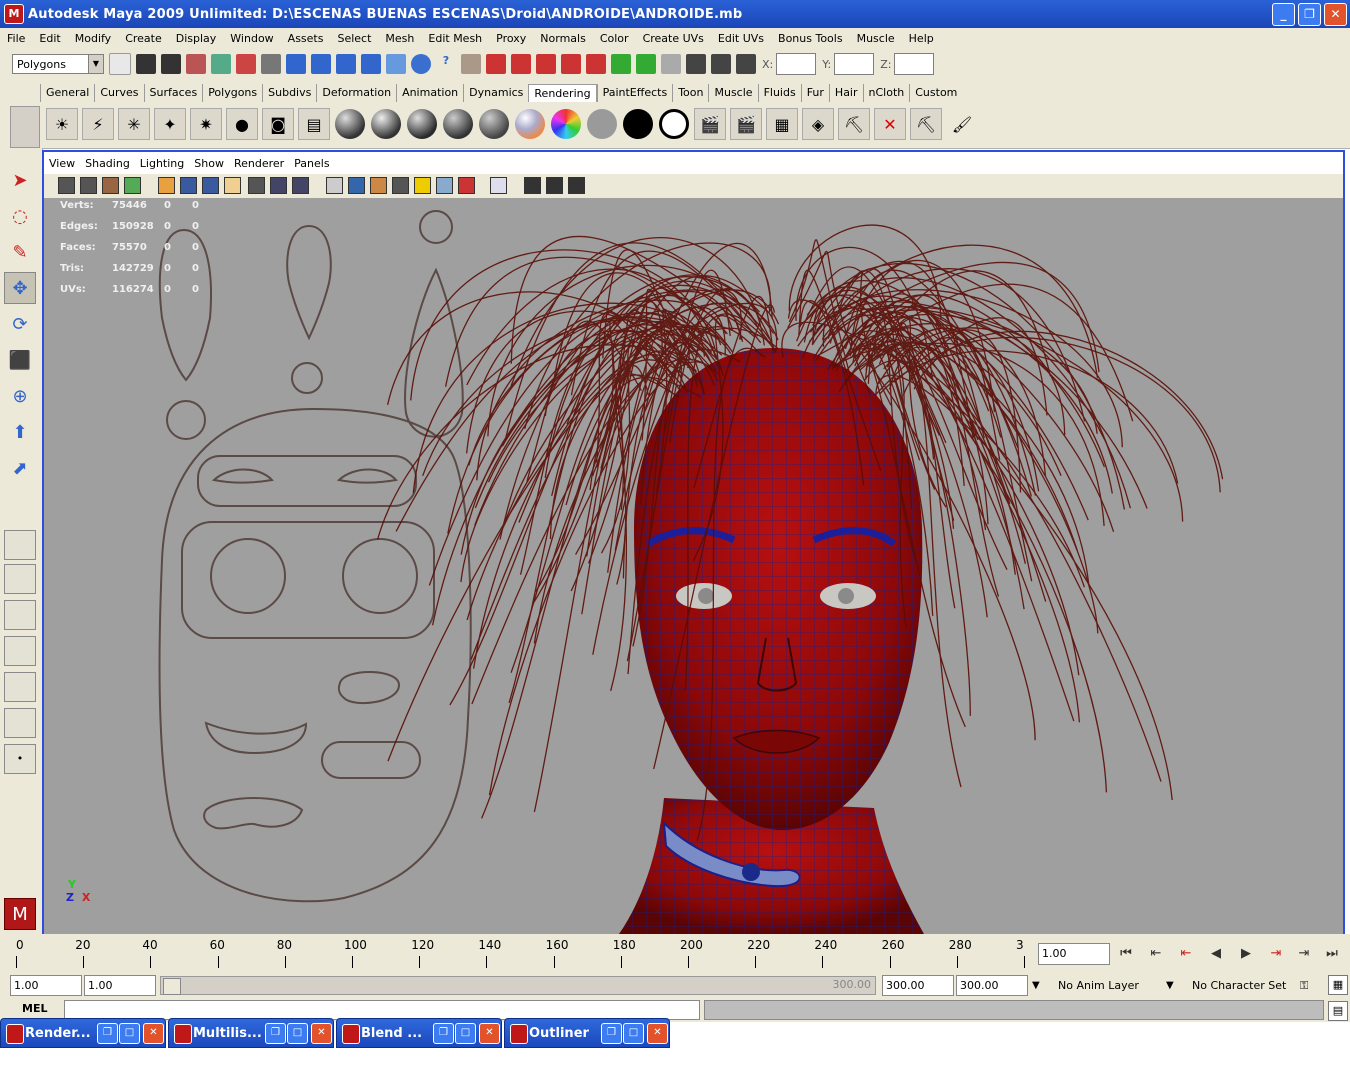 This screenshot has width=1350, height=1080. I want to click on shelf-tab-general: General, so click(67, 93).